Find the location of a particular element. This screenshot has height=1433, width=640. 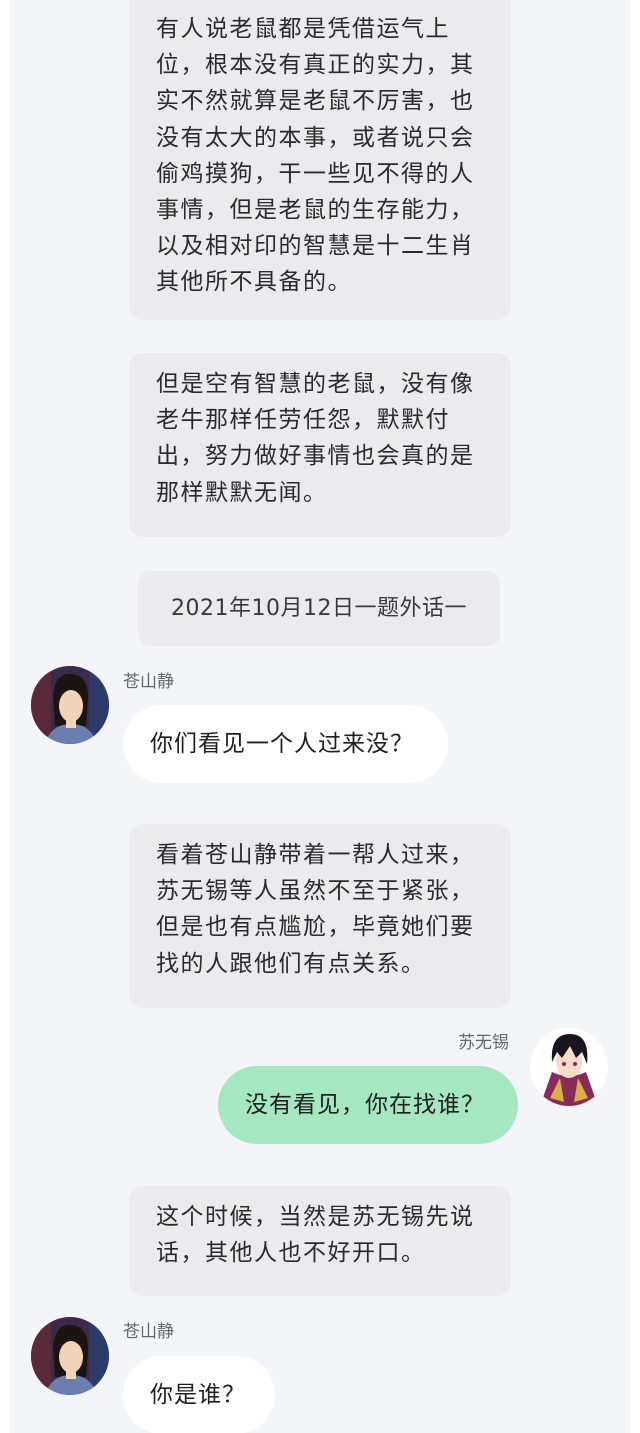

message-bubble-incoming: 你们看见一个人过来没？ is located at coordinates (285, 744).